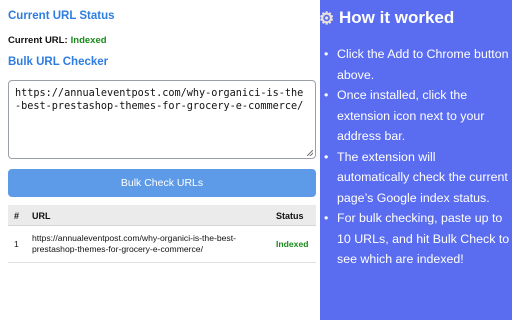  What do you see at coordinates (162, 215) in the screenshot?
I see `table-header: # URL Status` at bounding box center [162, 215].